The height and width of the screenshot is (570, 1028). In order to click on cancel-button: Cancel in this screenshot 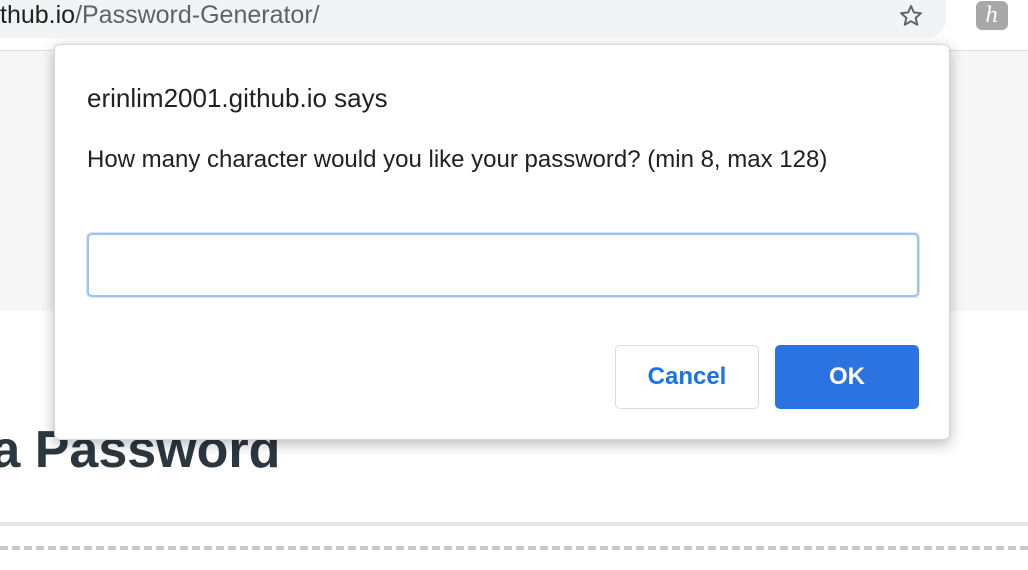, I will do `click(687, 377)`.